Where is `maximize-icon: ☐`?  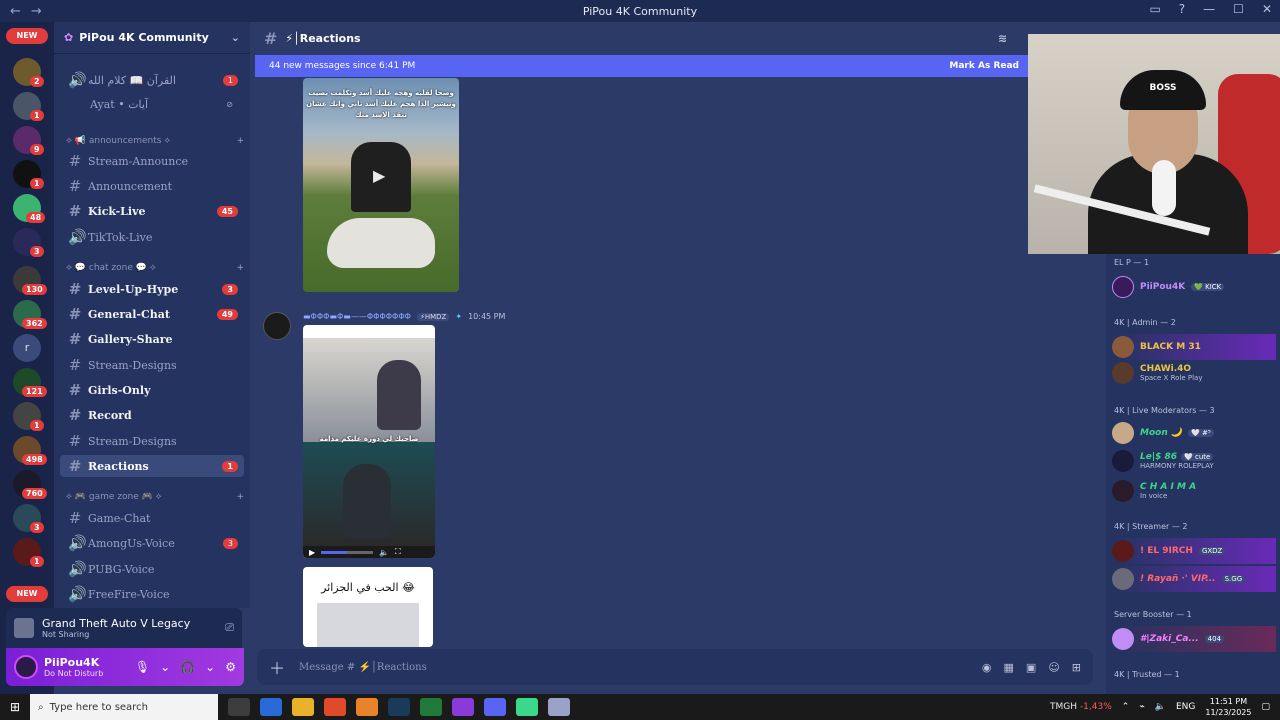
maximize-icon: ☐ is located at coordinates (1238, 9).